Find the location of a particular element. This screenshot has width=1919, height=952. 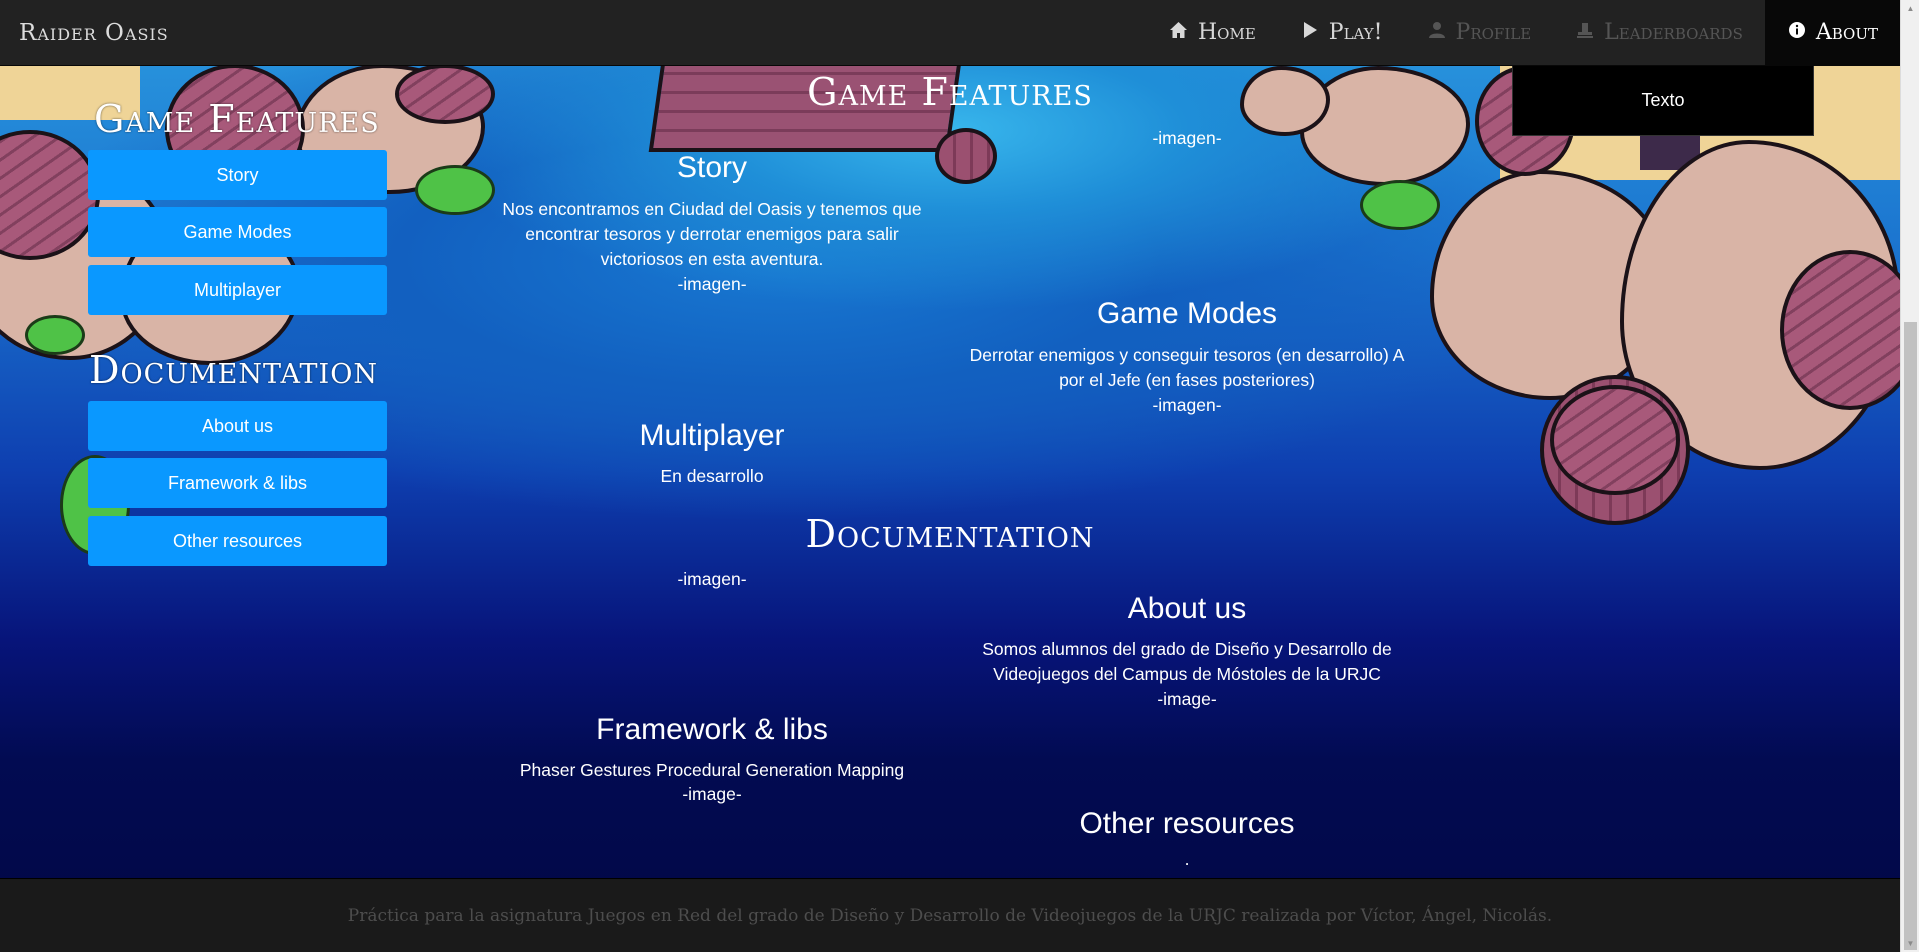

other-resources-text: . is located at coordinates (1187, 859).